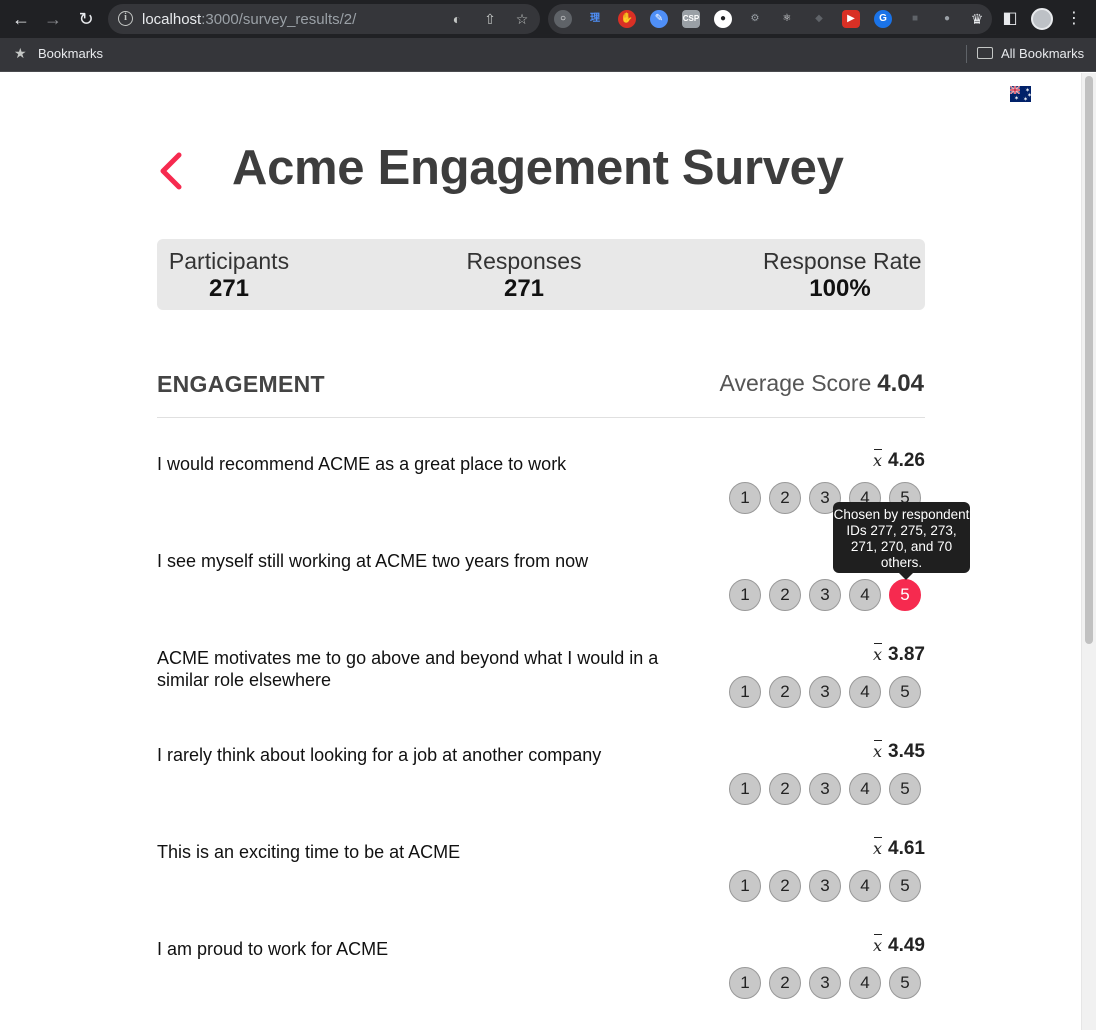  What do you see at coordinates (659, 19) in the screenshot?
I see `extension-pen-icon: ✎` at bounding box center [659, 19].